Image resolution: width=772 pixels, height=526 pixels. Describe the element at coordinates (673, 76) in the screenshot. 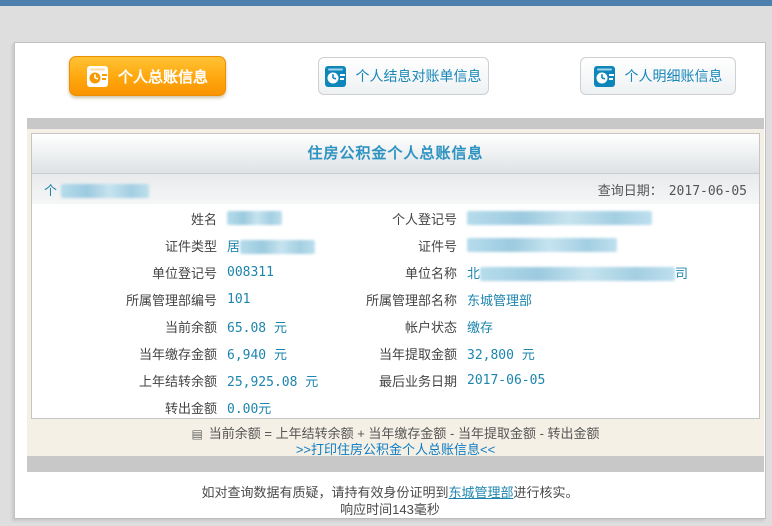

I see `tab-label: 个人明细账信息` at that location.